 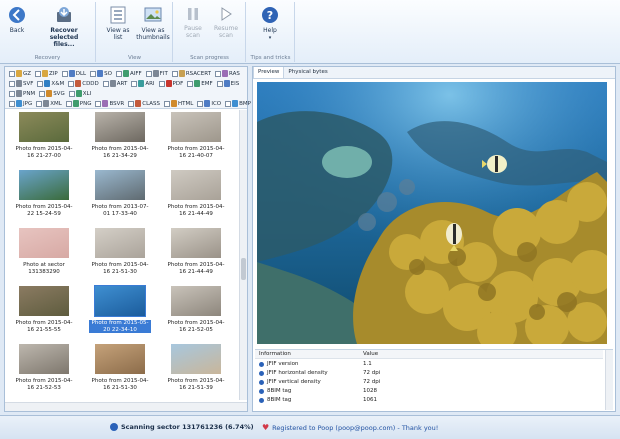 What do you see at coordinates (170, 83) in the screenshot?
I see `filter-pdf: PDF` at bounding box center [170, 83].